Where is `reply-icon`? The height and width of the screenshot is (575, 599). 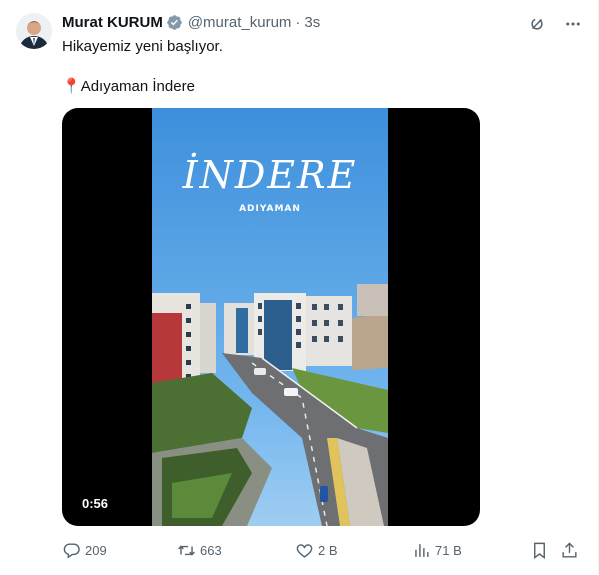 reply-icon is located at coordinates (71, 550).